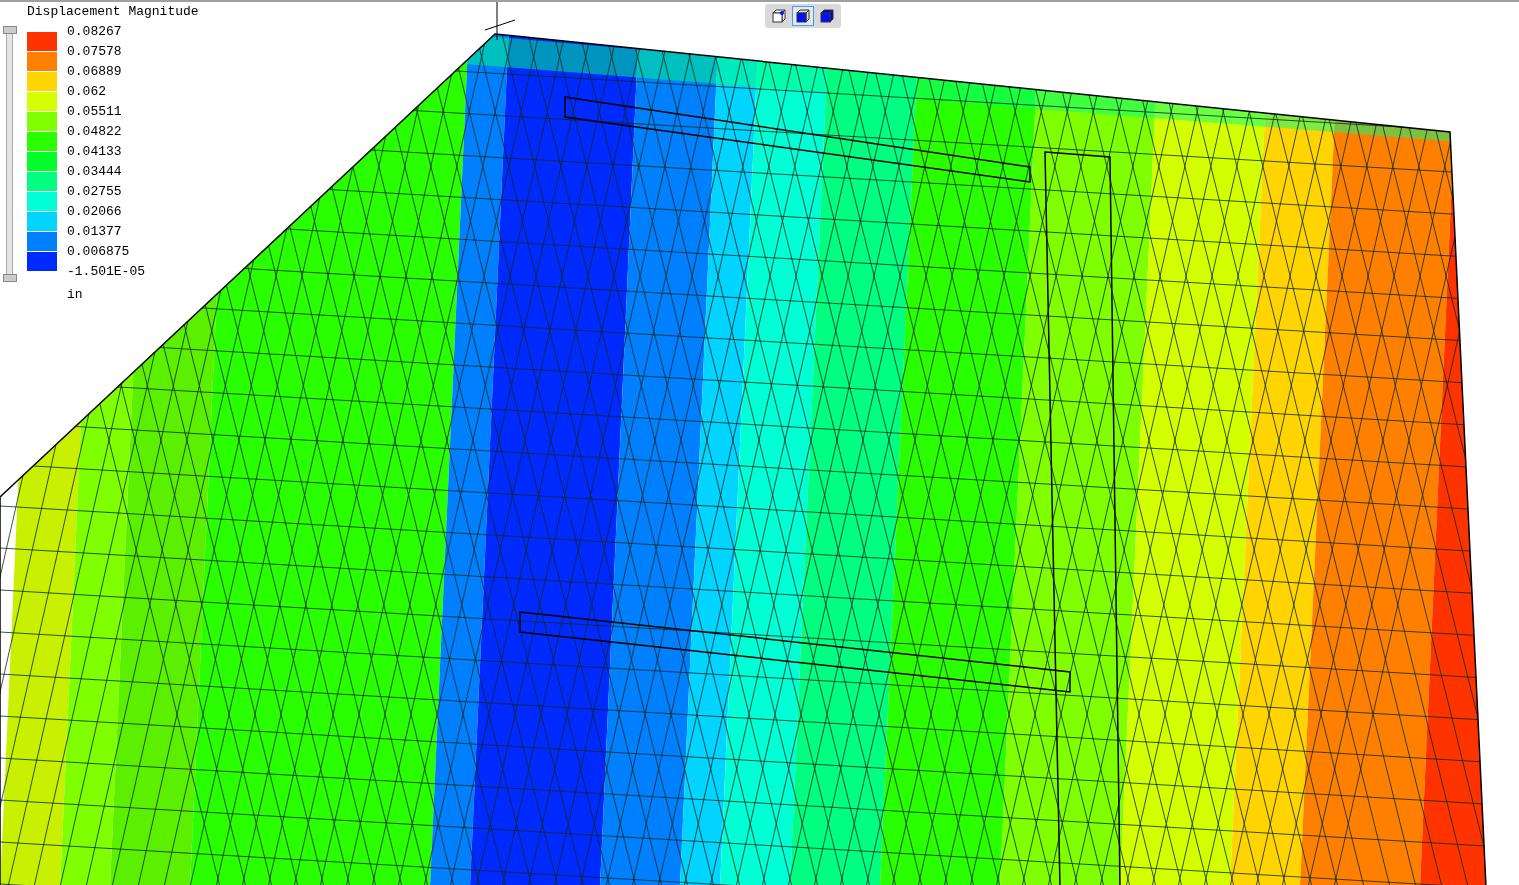  Describe the element at coordinates (87, 92) in the screenshot. I see `legend-value: 0.062` at that location.